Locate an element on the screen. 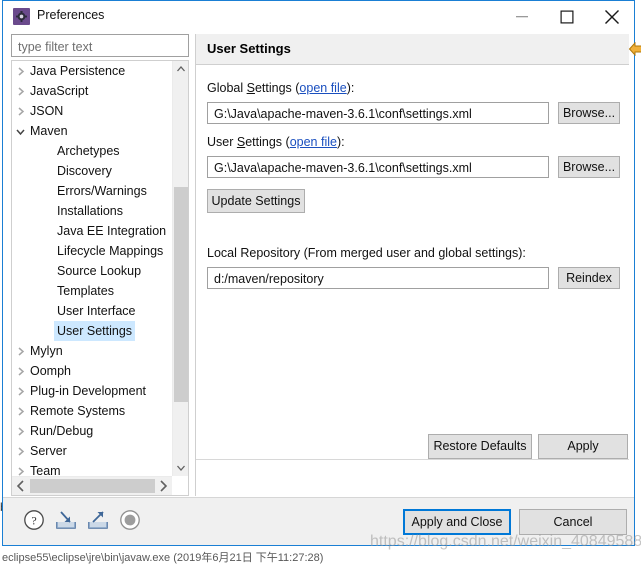 This screenshot has width=641, height=565. sidebar-item-user-interface: User Interface is located at coordinates (91, 311).